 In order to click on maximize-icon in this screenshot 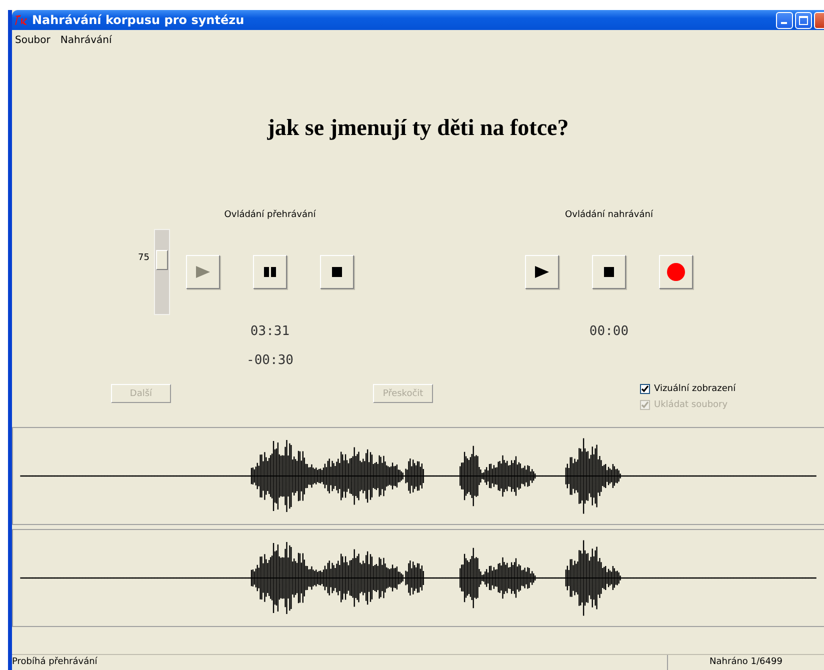, I will do `click(803, 20)`.